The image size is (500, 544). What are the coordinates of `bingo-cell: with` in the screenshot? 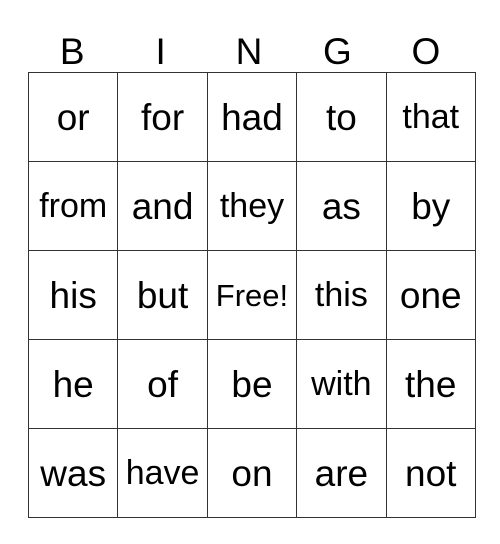 It's located at (341, 384).